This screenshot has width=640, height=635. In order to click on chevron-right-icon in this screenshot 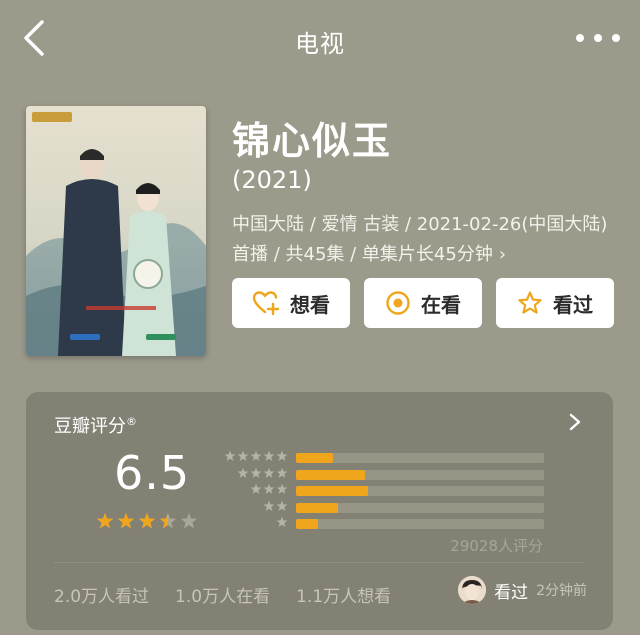, I will do `click(575, 422)`.